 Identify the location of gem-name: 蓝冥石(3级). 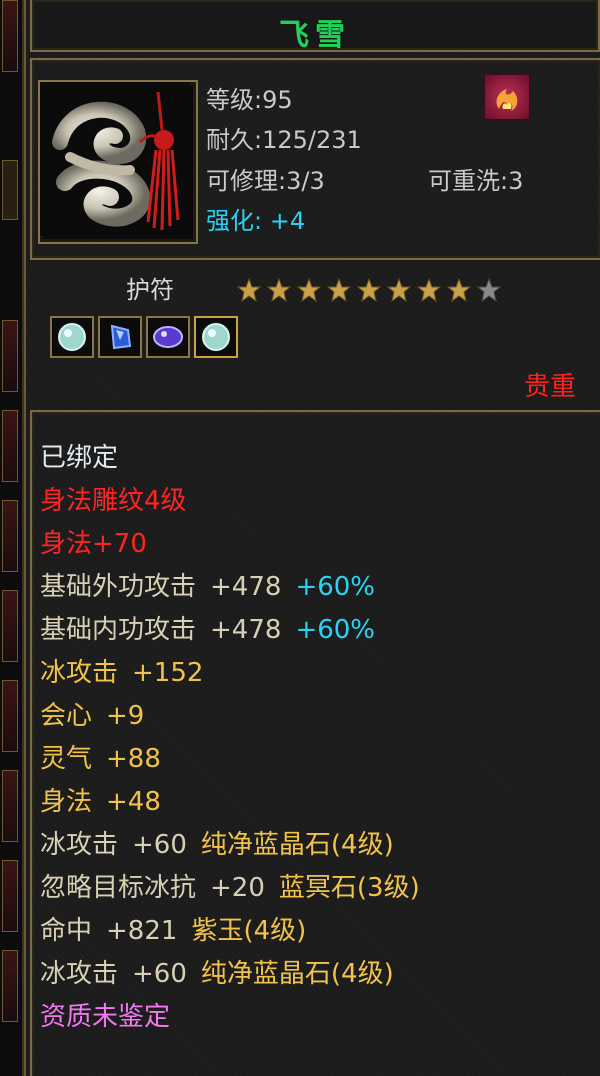
(349, 888).